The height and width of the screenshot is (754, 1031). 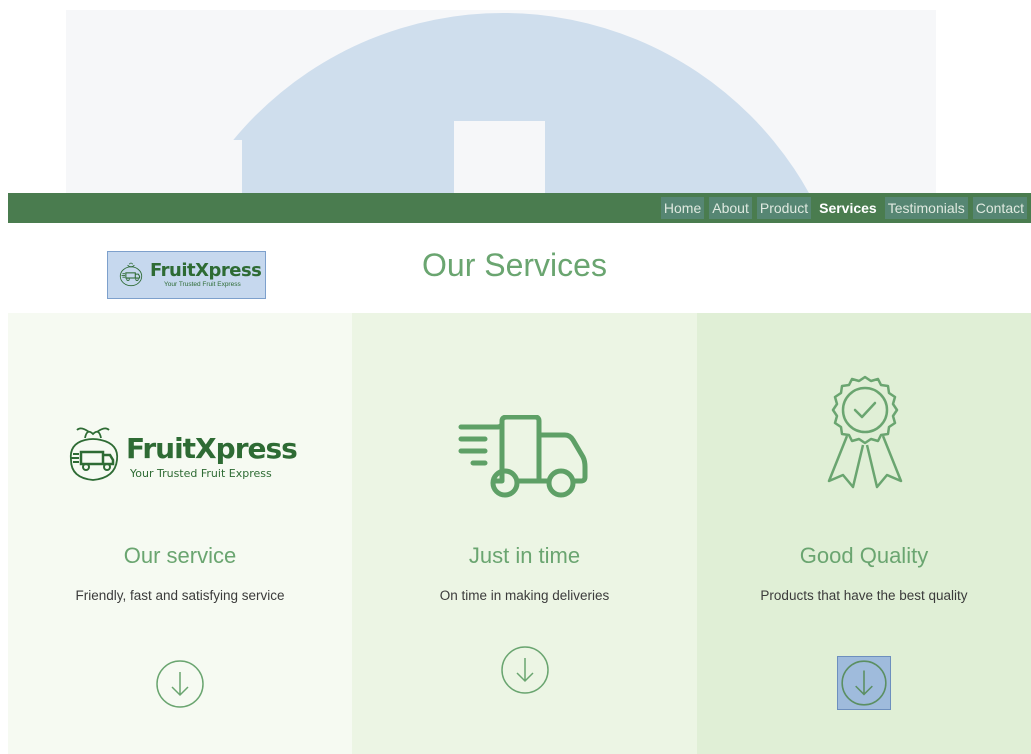 I want to click on nav-item-home: Home, so click(x=682, y=208).